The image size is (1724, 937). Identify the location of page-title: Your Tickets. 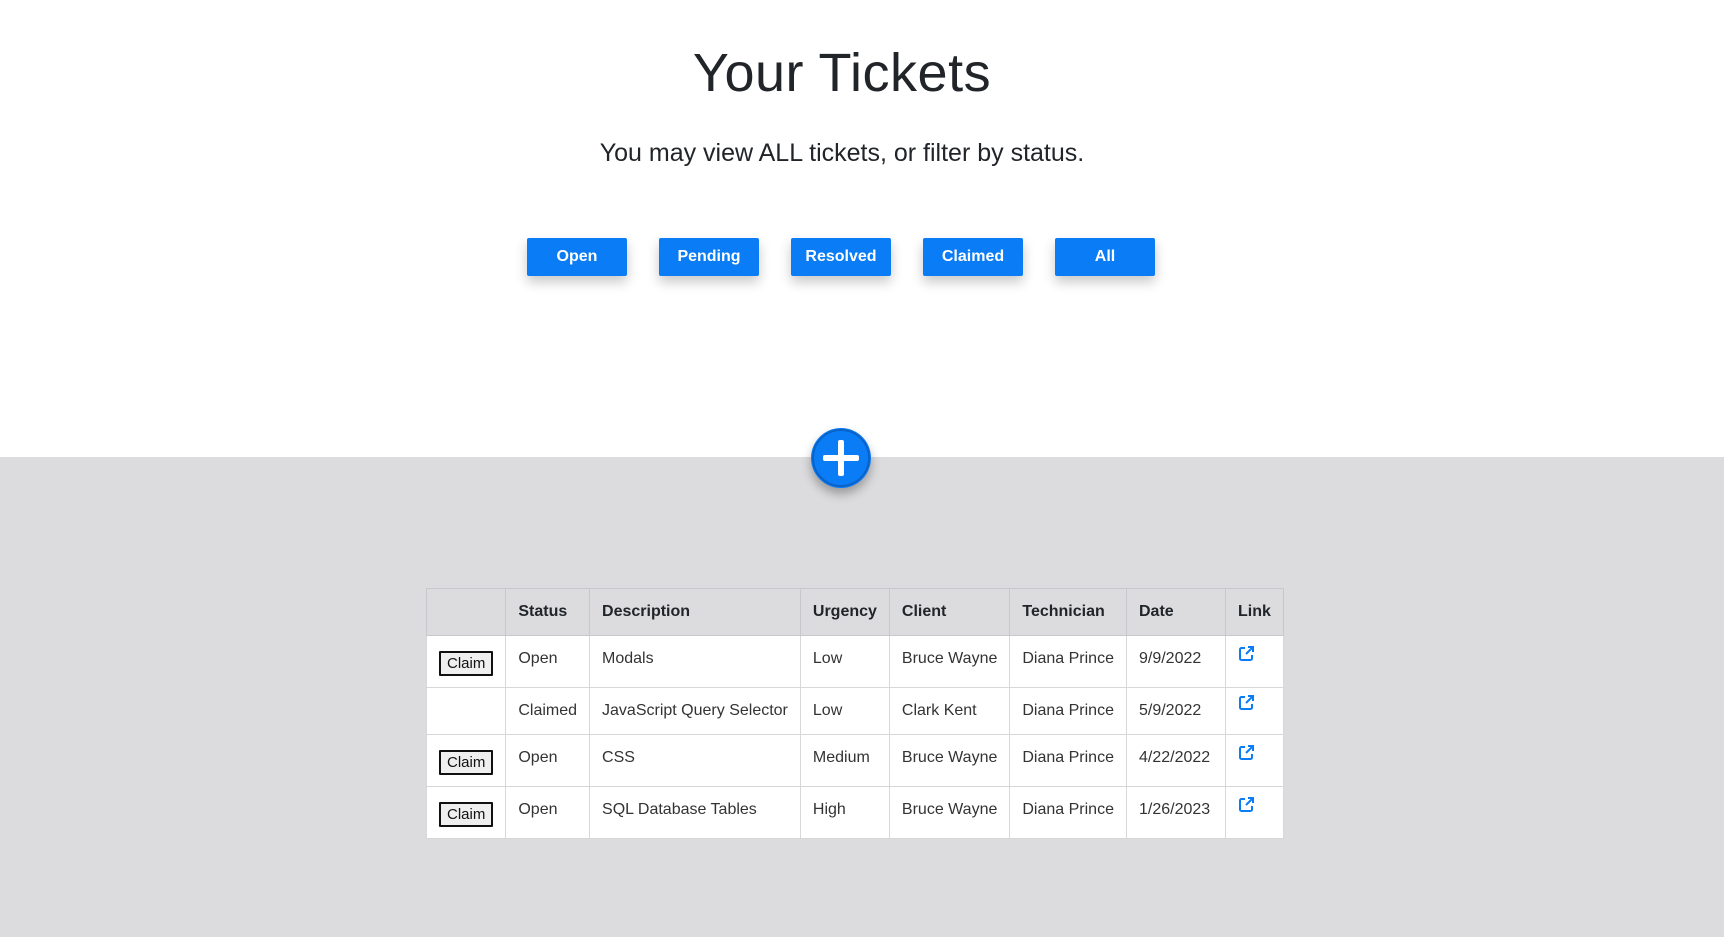
(842, 73).